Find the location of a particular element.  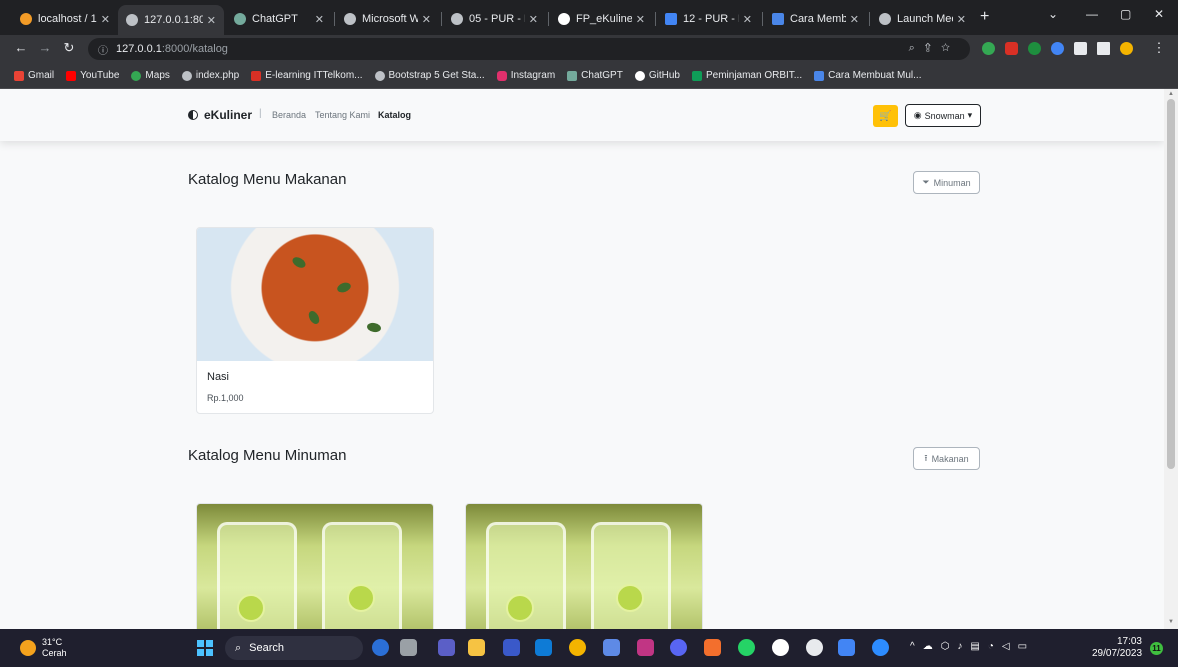

bookmark-index: index.php is located at coordinates (210, 75).